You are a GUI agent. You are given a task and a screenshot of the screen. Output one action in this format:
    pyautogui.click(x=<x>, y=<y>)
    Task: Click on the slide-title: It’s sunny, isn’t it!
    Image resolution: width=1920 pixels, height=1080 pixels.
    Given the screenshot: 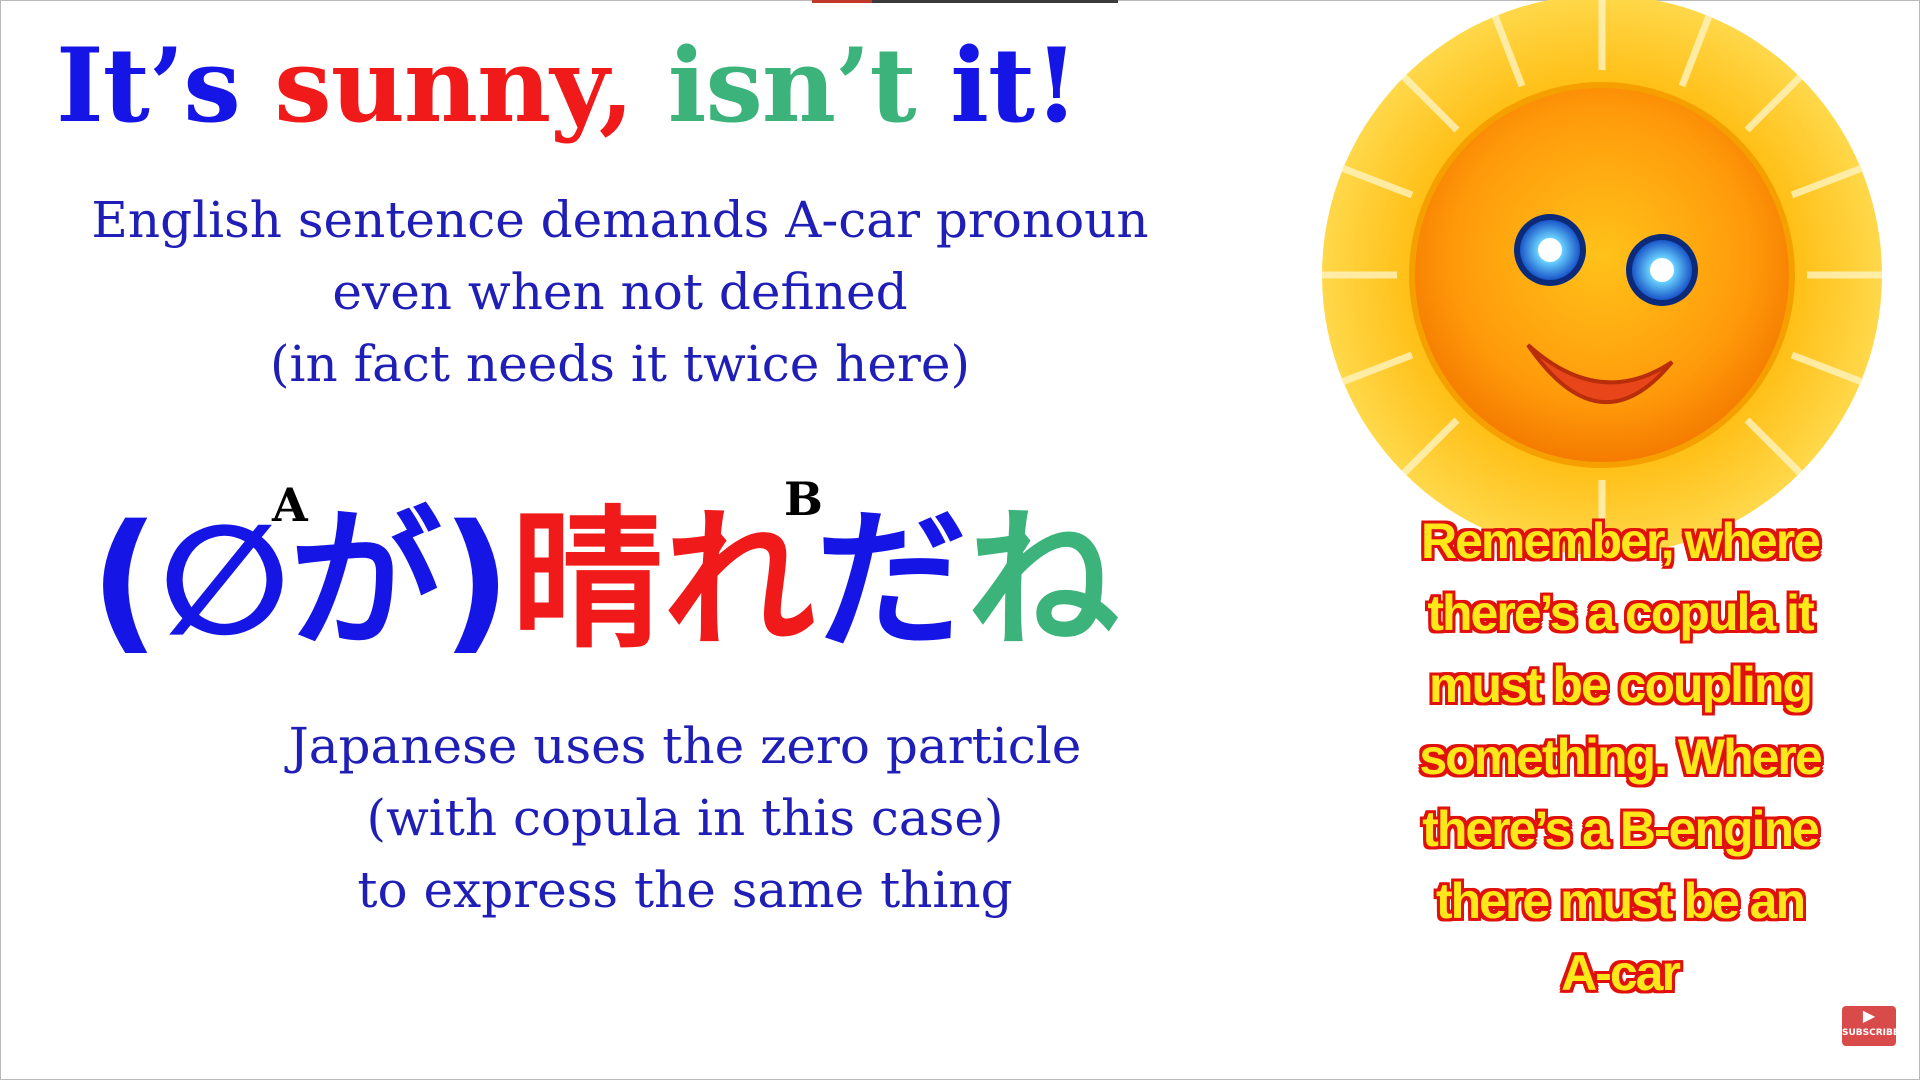 What is the action you would take?
    pyautogui.click(x=567, y=86)
    